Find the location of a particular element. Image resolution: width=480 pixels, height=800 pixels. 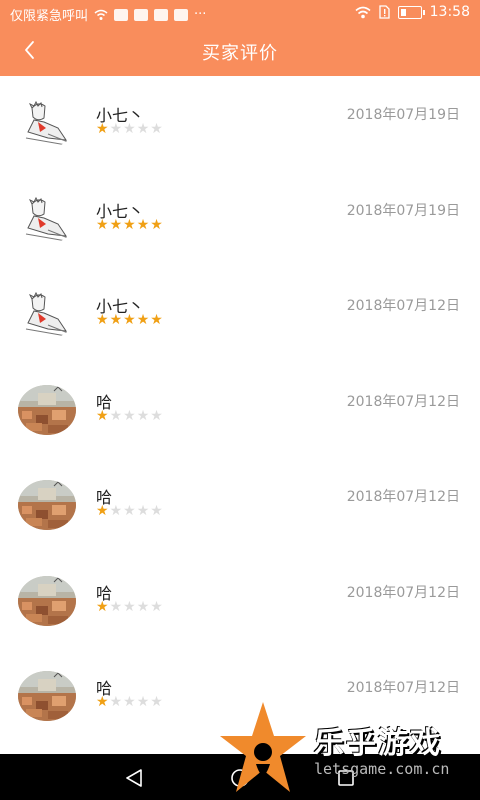

review-row-4: 哈 ★ ★ ★ ★ ★ 2018年07月12日 is located at coordinates (240, 411).